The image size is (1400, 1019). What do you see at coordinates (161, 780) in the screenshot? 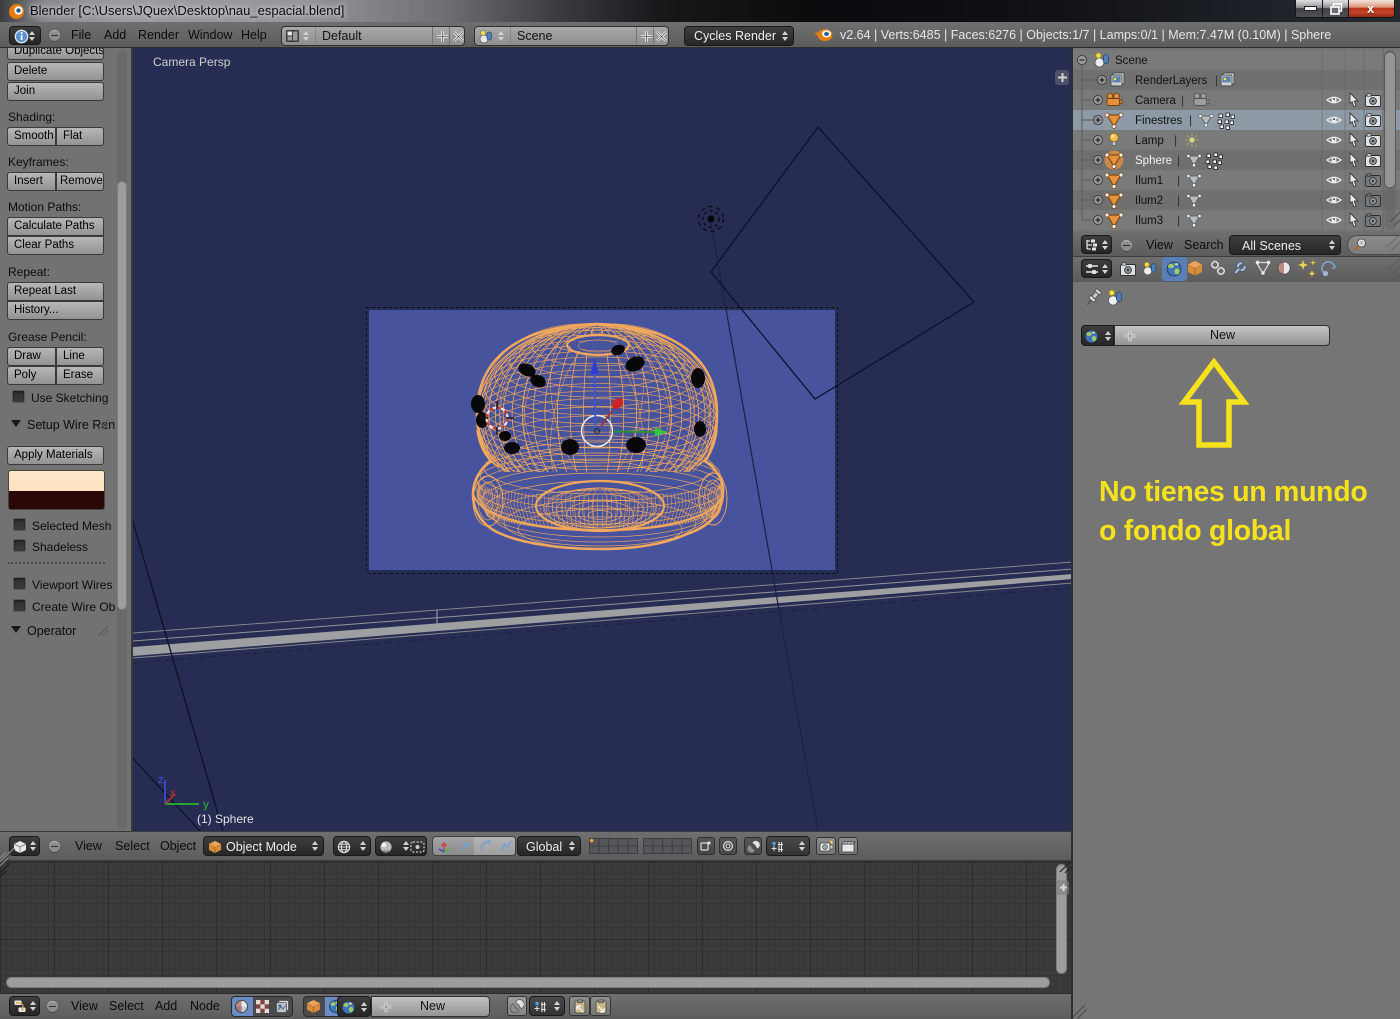
I see `svg-text: z` at bounding box center [161, 780].